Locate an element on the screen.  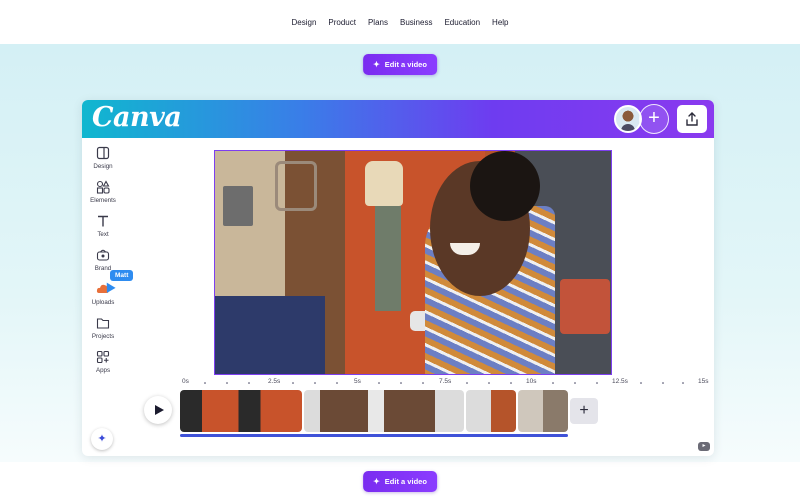
nav-design: Design is located at coordinates (303, 22).